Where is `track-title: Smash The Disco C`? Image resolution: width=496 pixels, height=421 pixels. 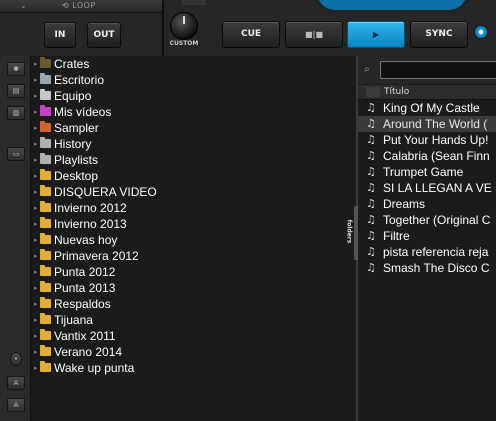 track-title: Smash The Disco C is located at coordinates (436, 268).